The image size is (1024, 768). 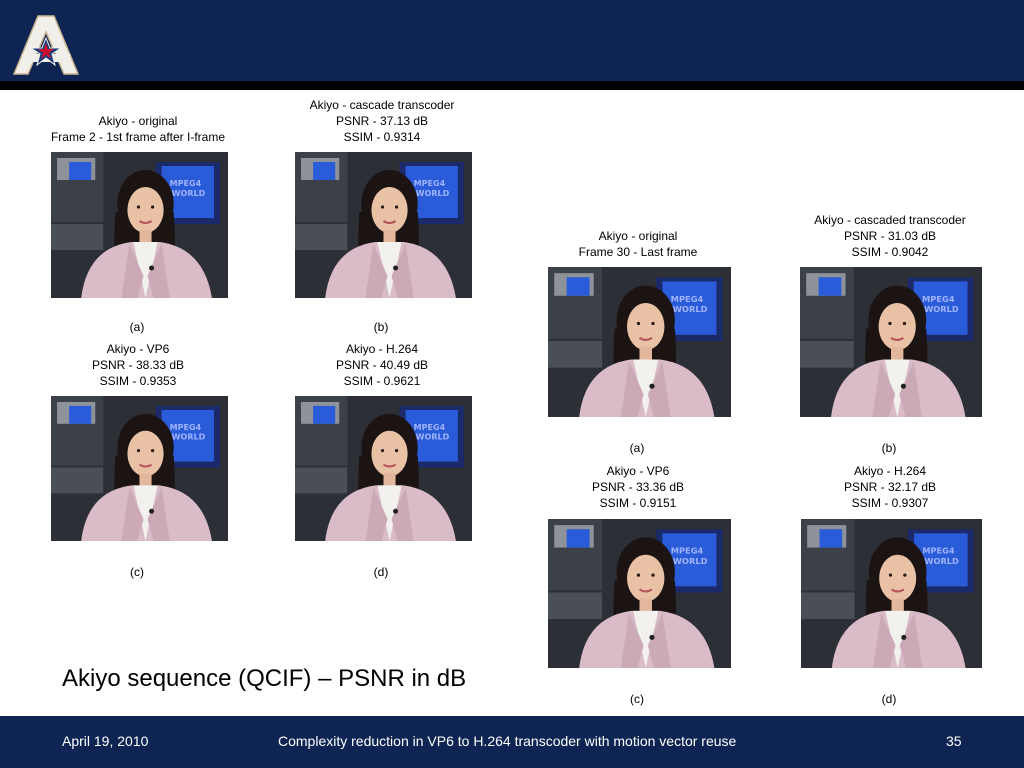 I want to click on footer-page-number: 35, so click(x=954, y=741).